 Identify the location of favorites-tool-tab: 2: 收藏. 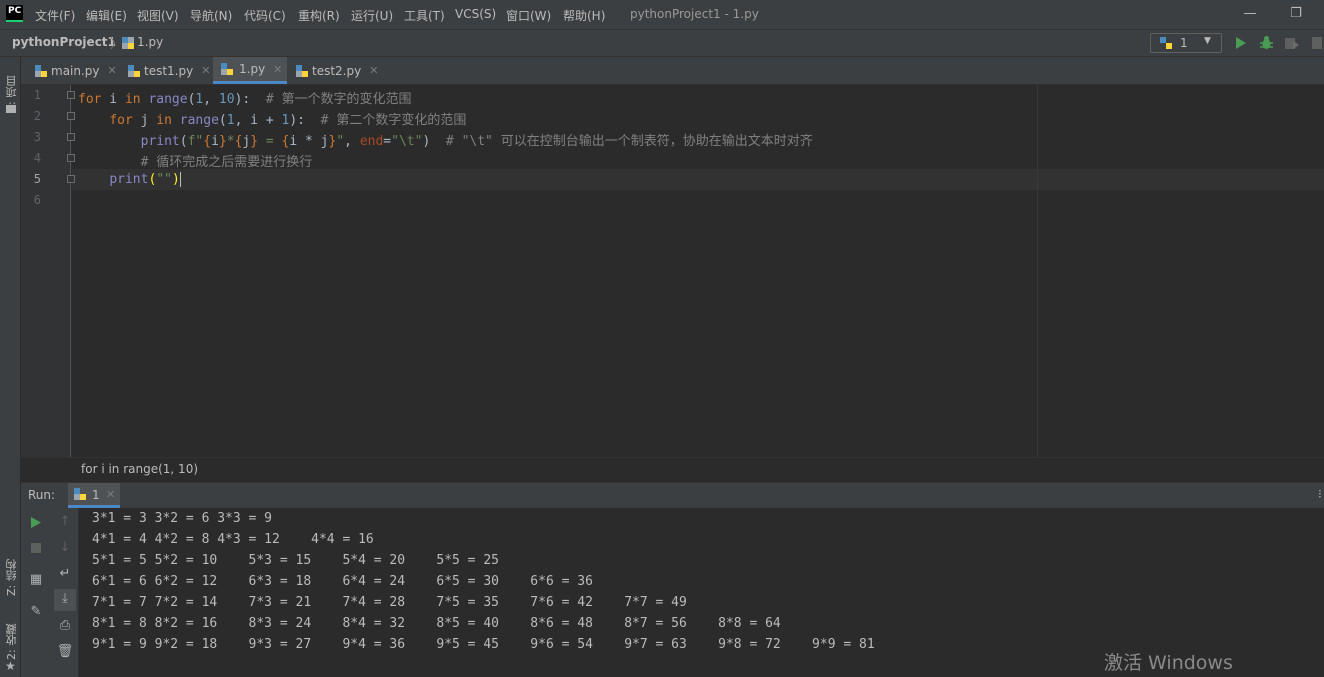
(12, 639).